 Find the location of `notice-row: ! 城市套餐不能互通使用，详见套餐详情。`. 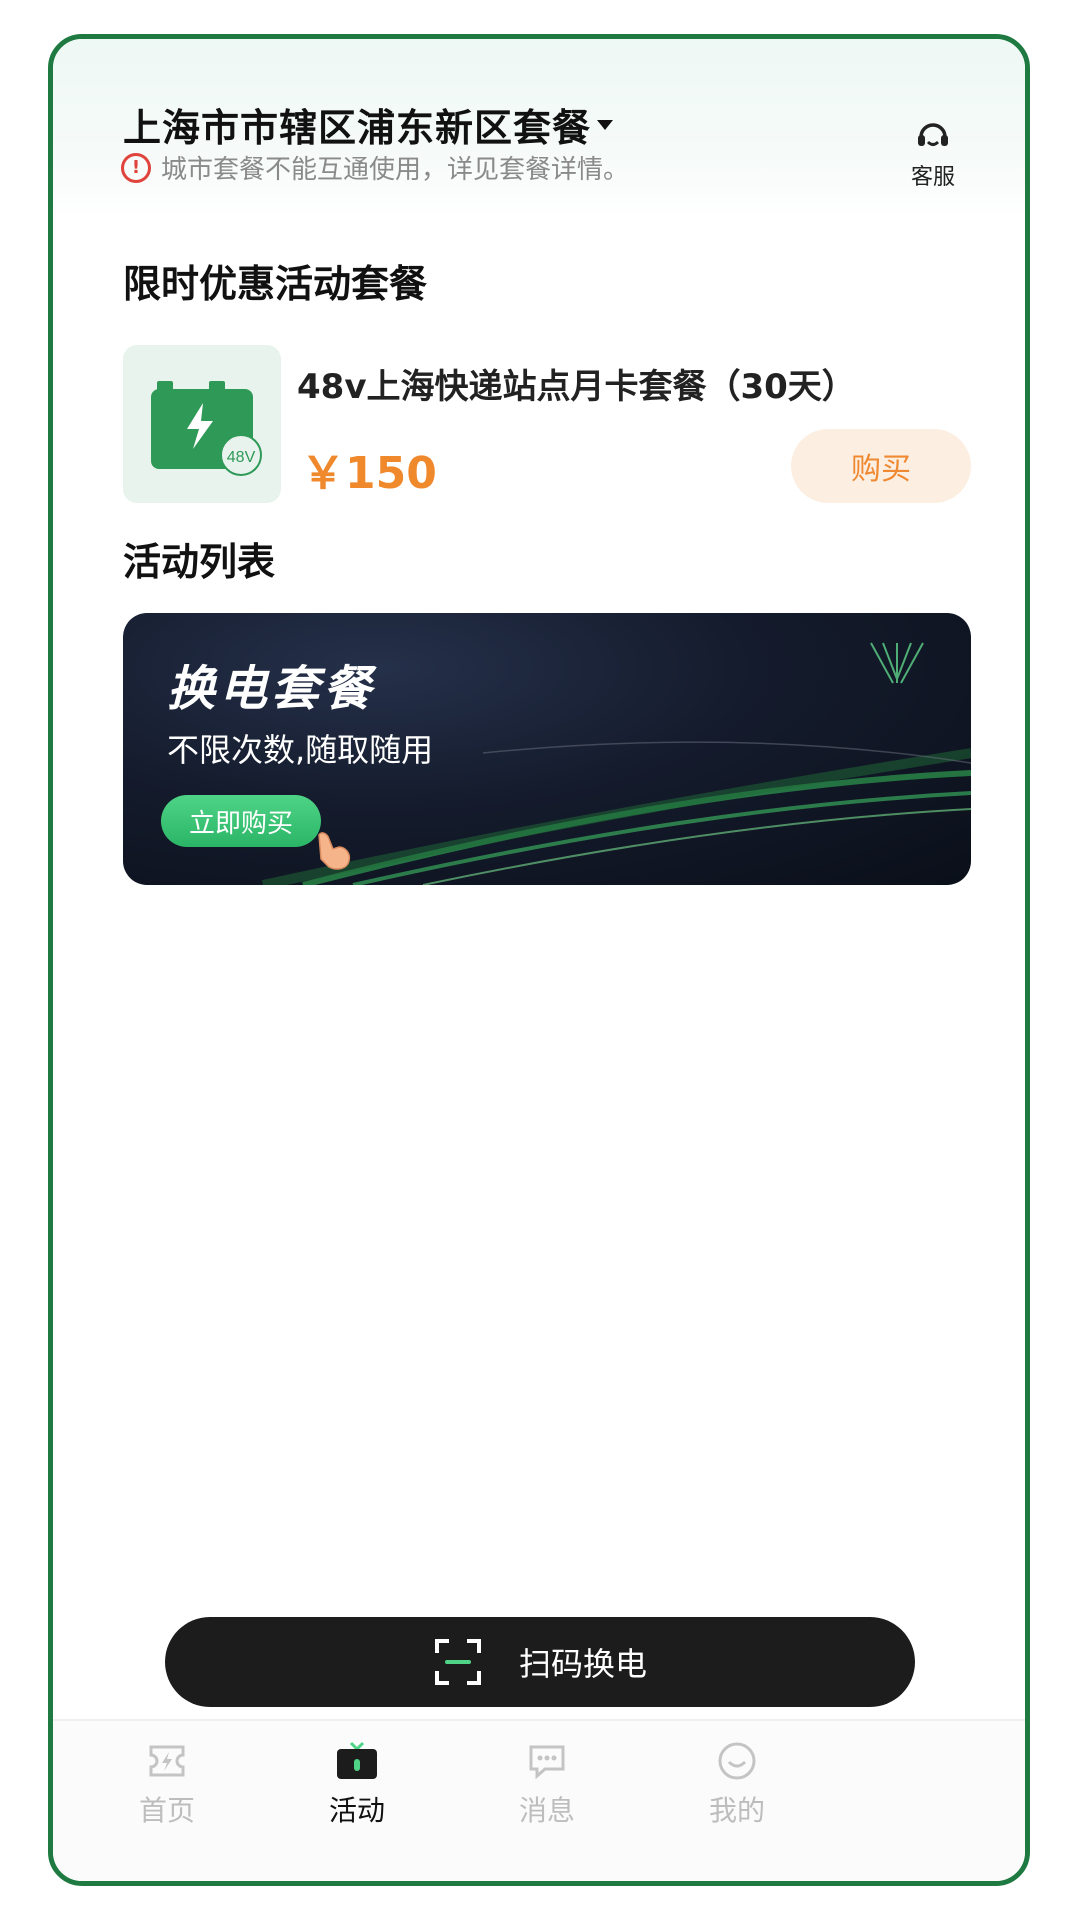

notice-row: ! 城市套餐不能互通使用，详见套餐详情。 is located at coordinates (375, 167).